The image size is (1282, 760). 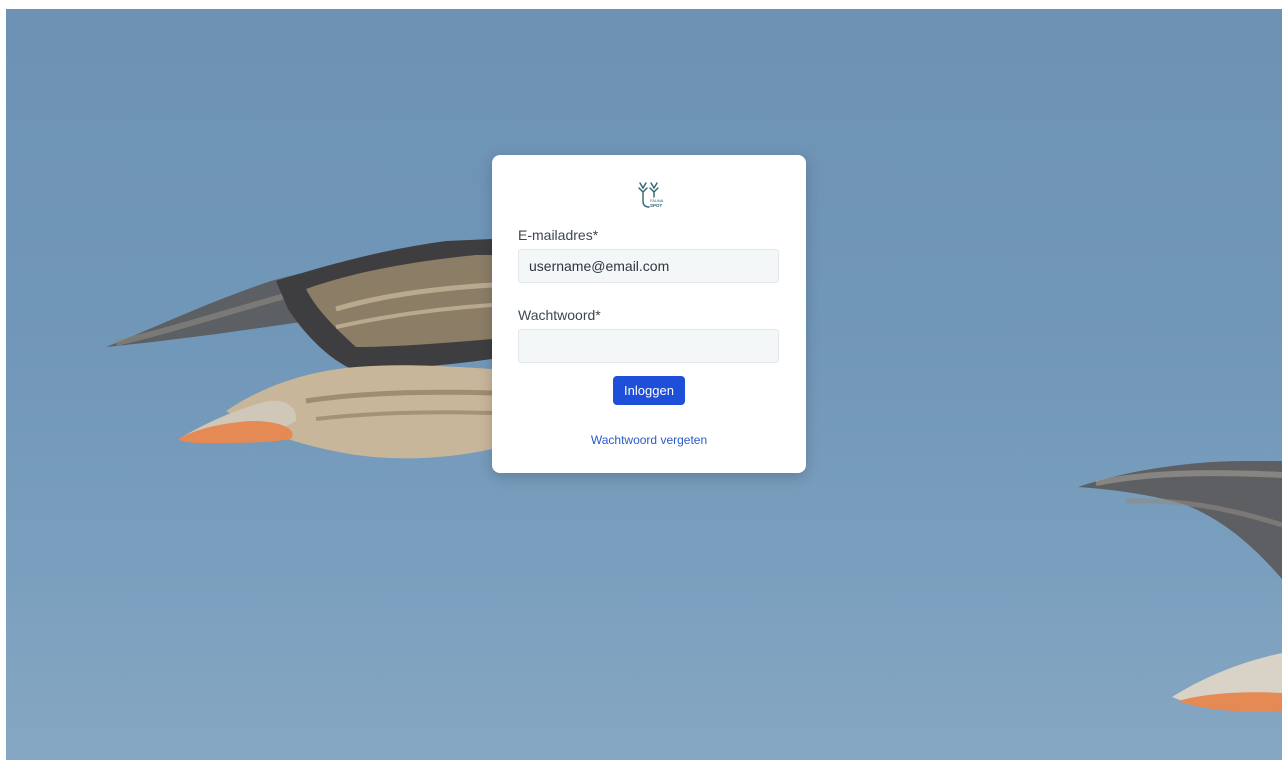 I want to click on email-label: E-mailadres*, so click(x=558, y=235).